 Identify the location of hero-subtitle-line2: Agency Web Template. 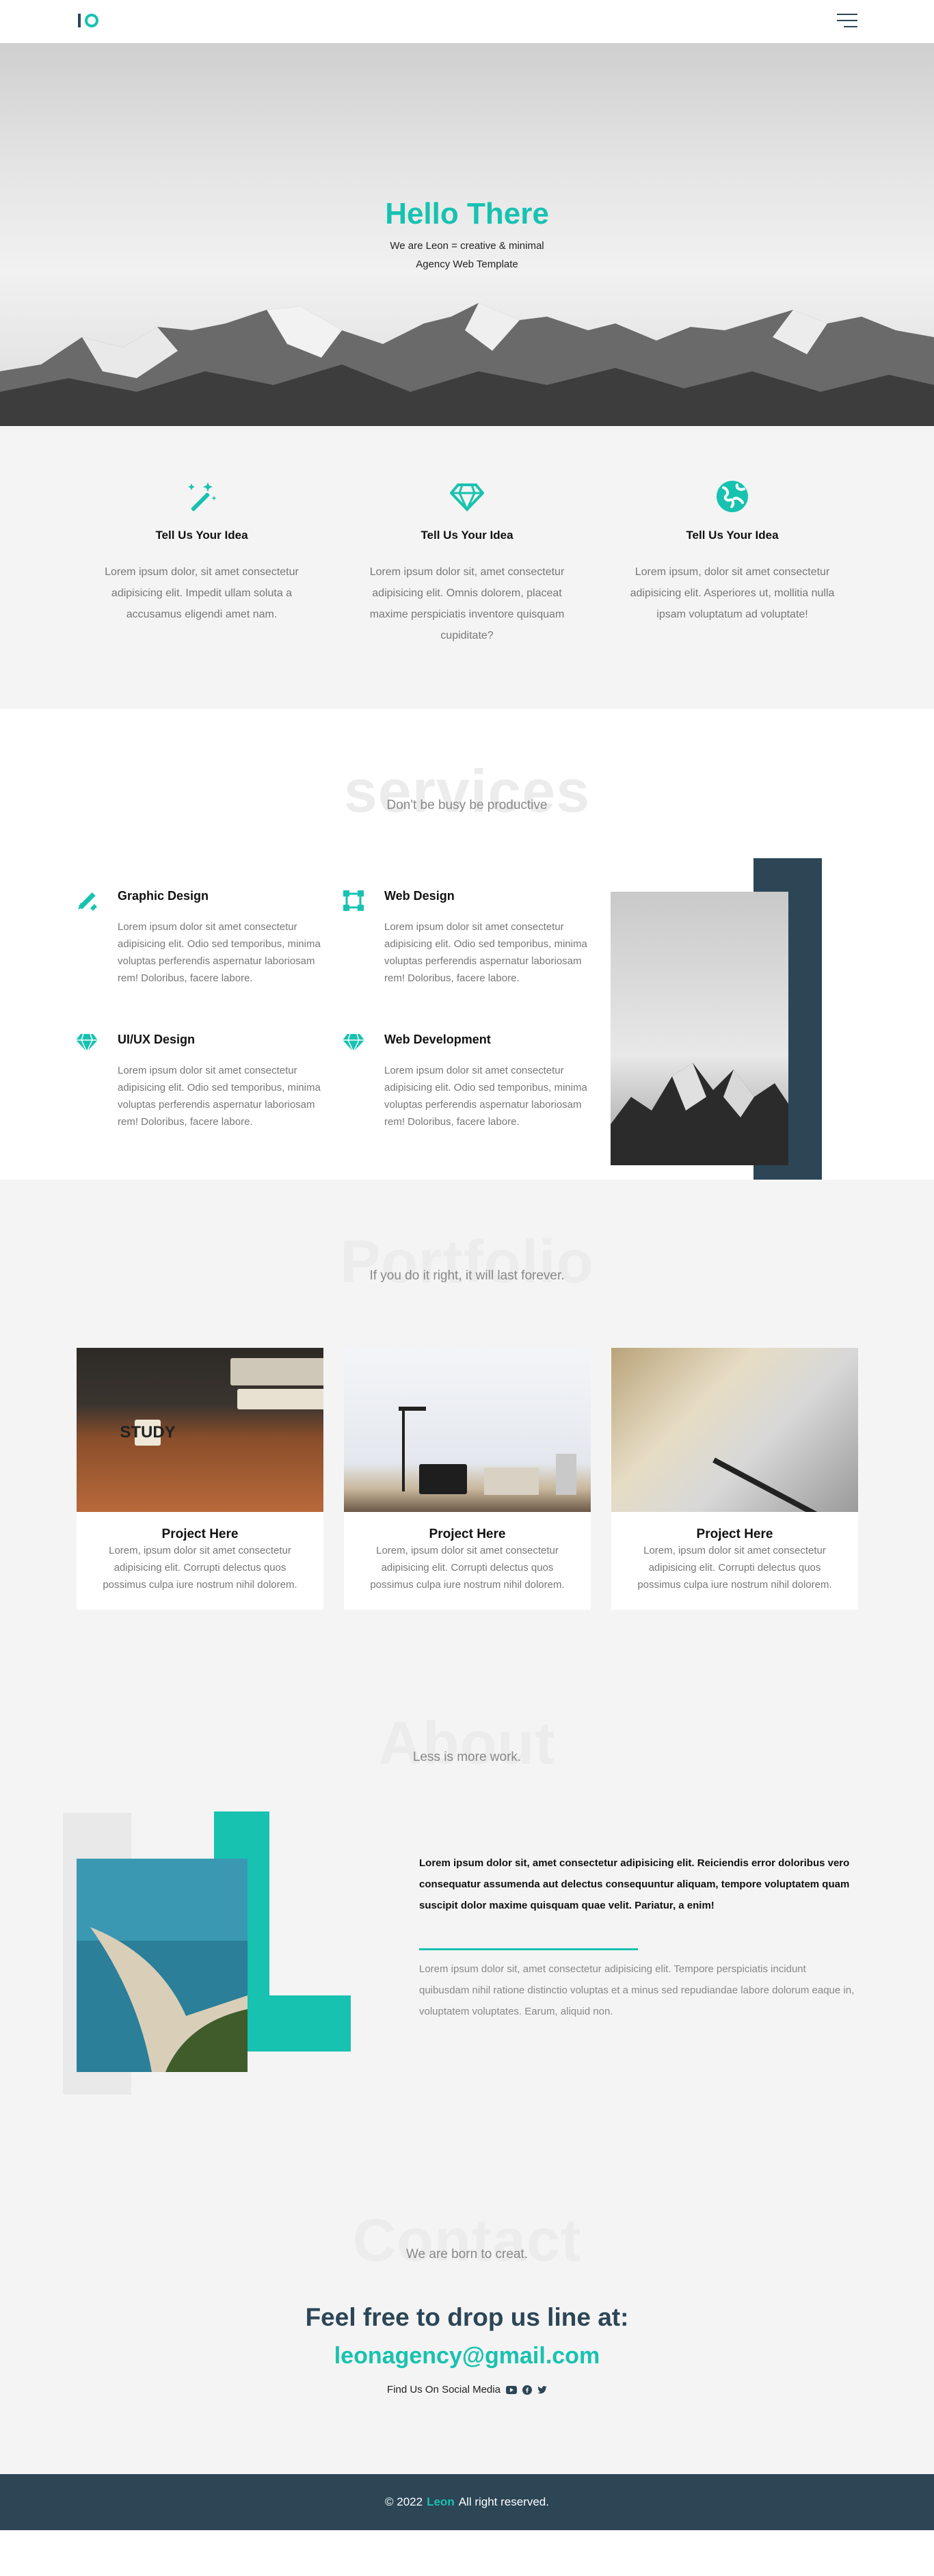
(467, 264).